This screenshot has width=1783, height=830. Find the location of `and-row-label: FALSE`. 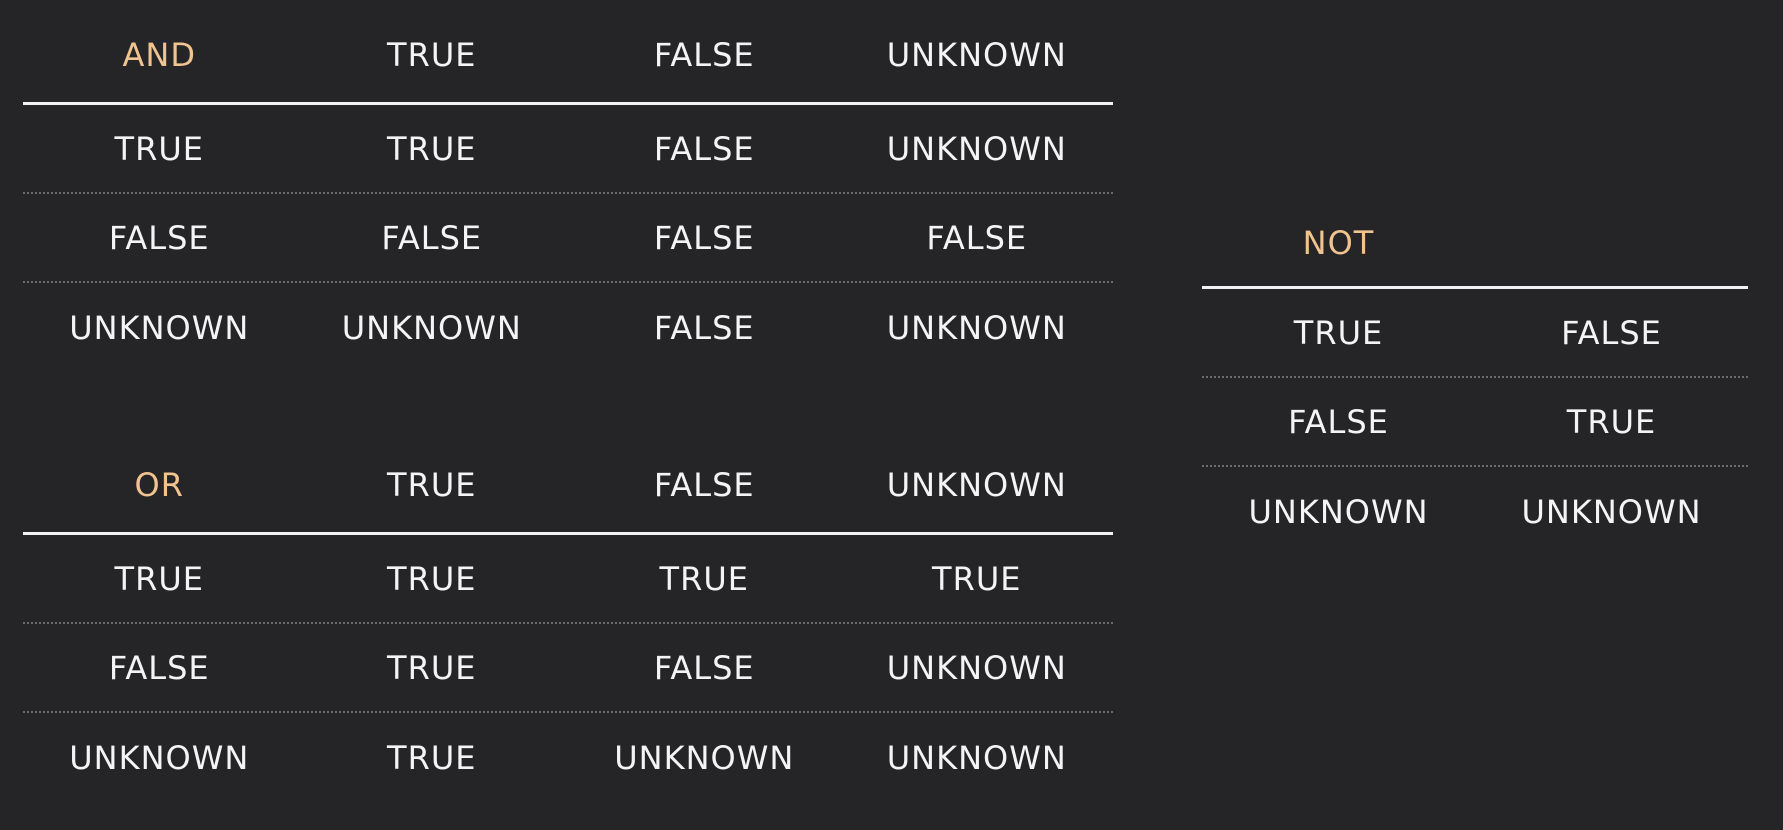

and-row-label: FALSE is located at coordinates (159, 237).